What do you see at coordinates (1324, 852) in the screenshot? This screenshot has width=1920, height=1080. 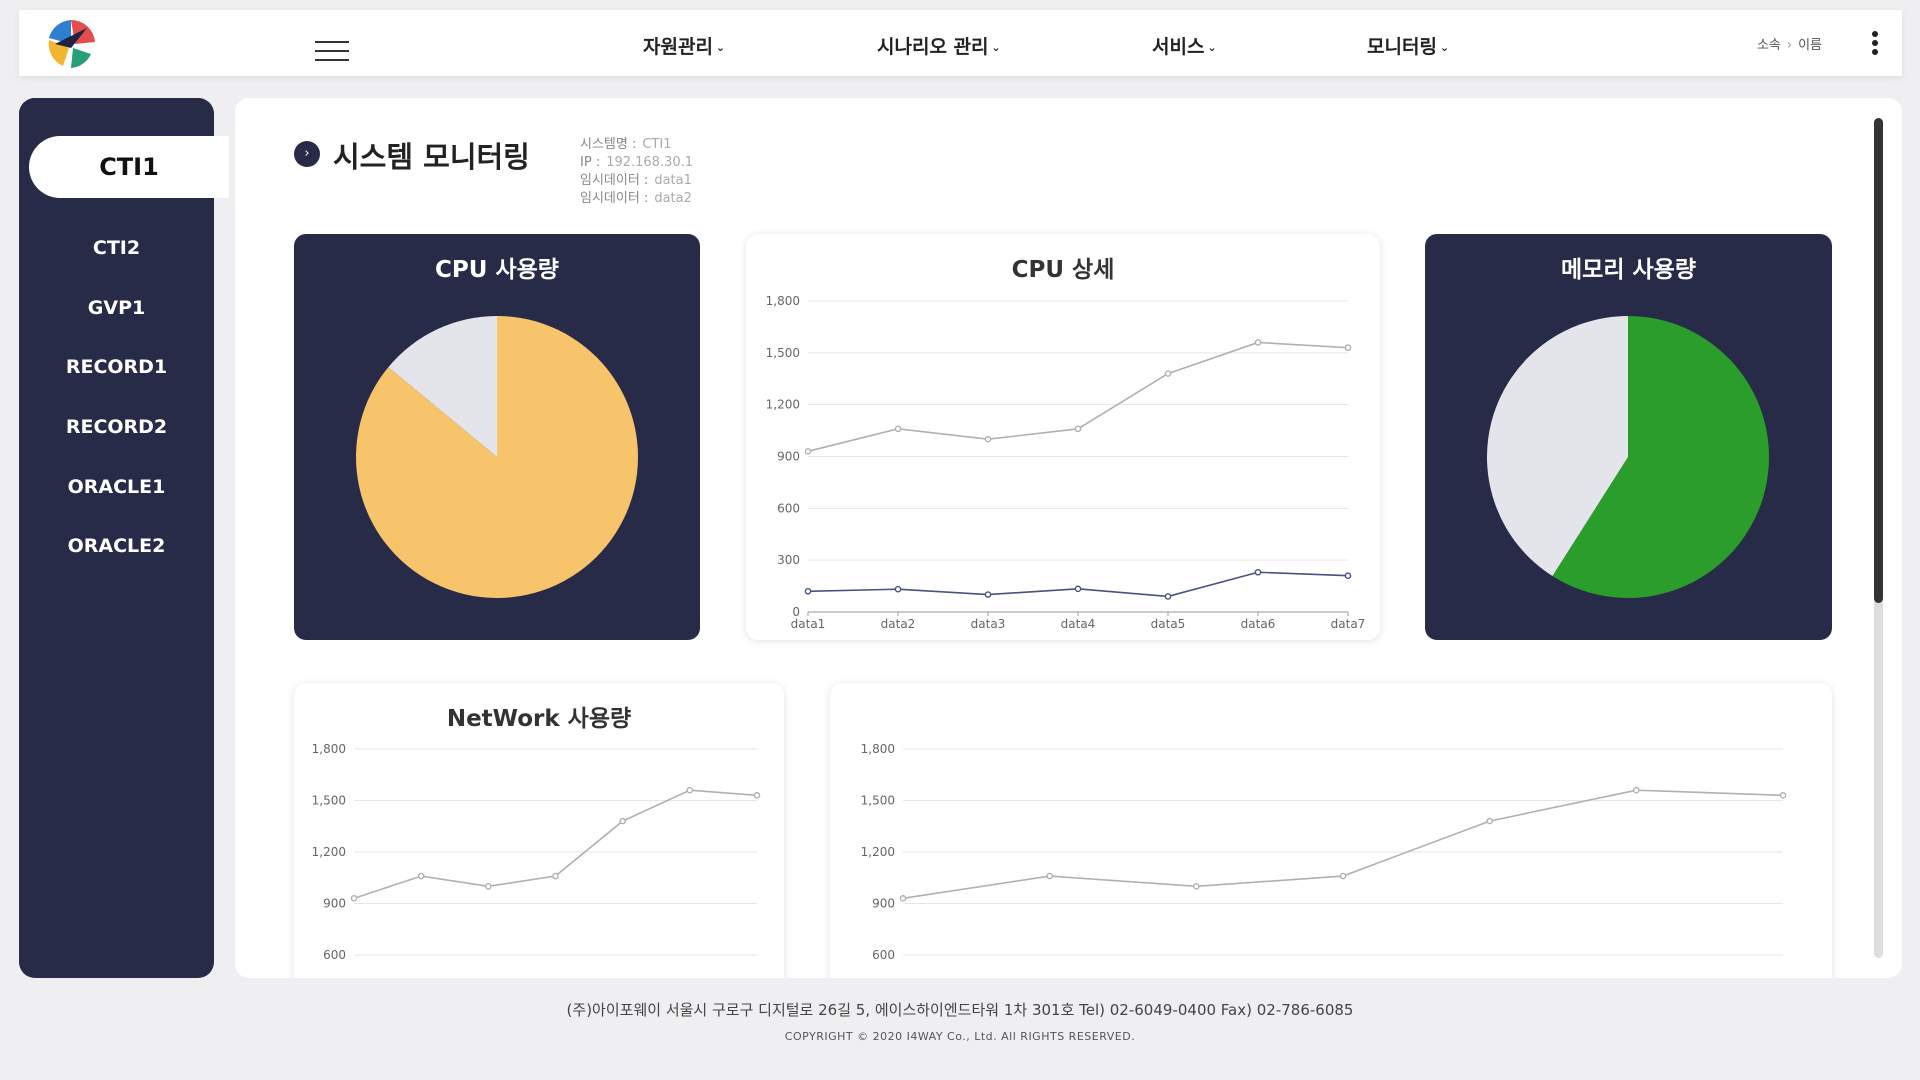 I see `traffic-line-chart: 600 900 1,200 1,500 1,800` at bounding box center [1324, 852].